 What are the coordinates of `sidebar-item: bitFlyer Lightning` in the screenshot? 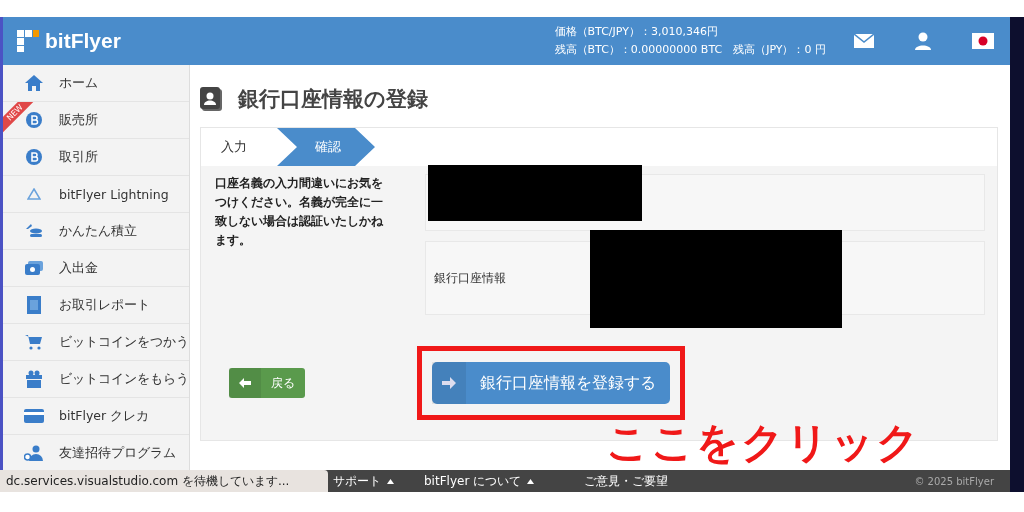 It's located at (96, 194).